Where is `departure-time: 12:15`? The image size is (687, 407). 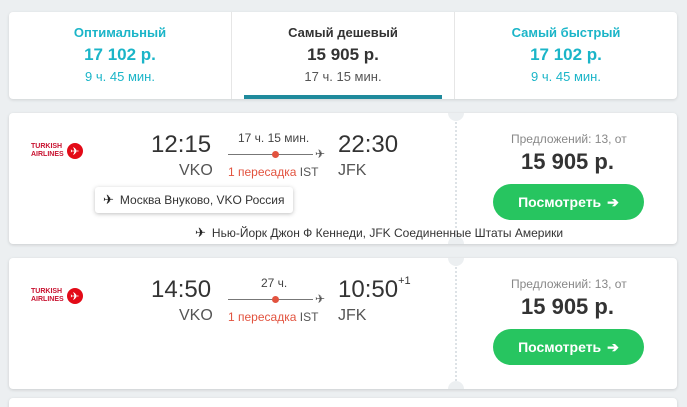
departure-time: 12:15 is located at coordinates (181, 144).